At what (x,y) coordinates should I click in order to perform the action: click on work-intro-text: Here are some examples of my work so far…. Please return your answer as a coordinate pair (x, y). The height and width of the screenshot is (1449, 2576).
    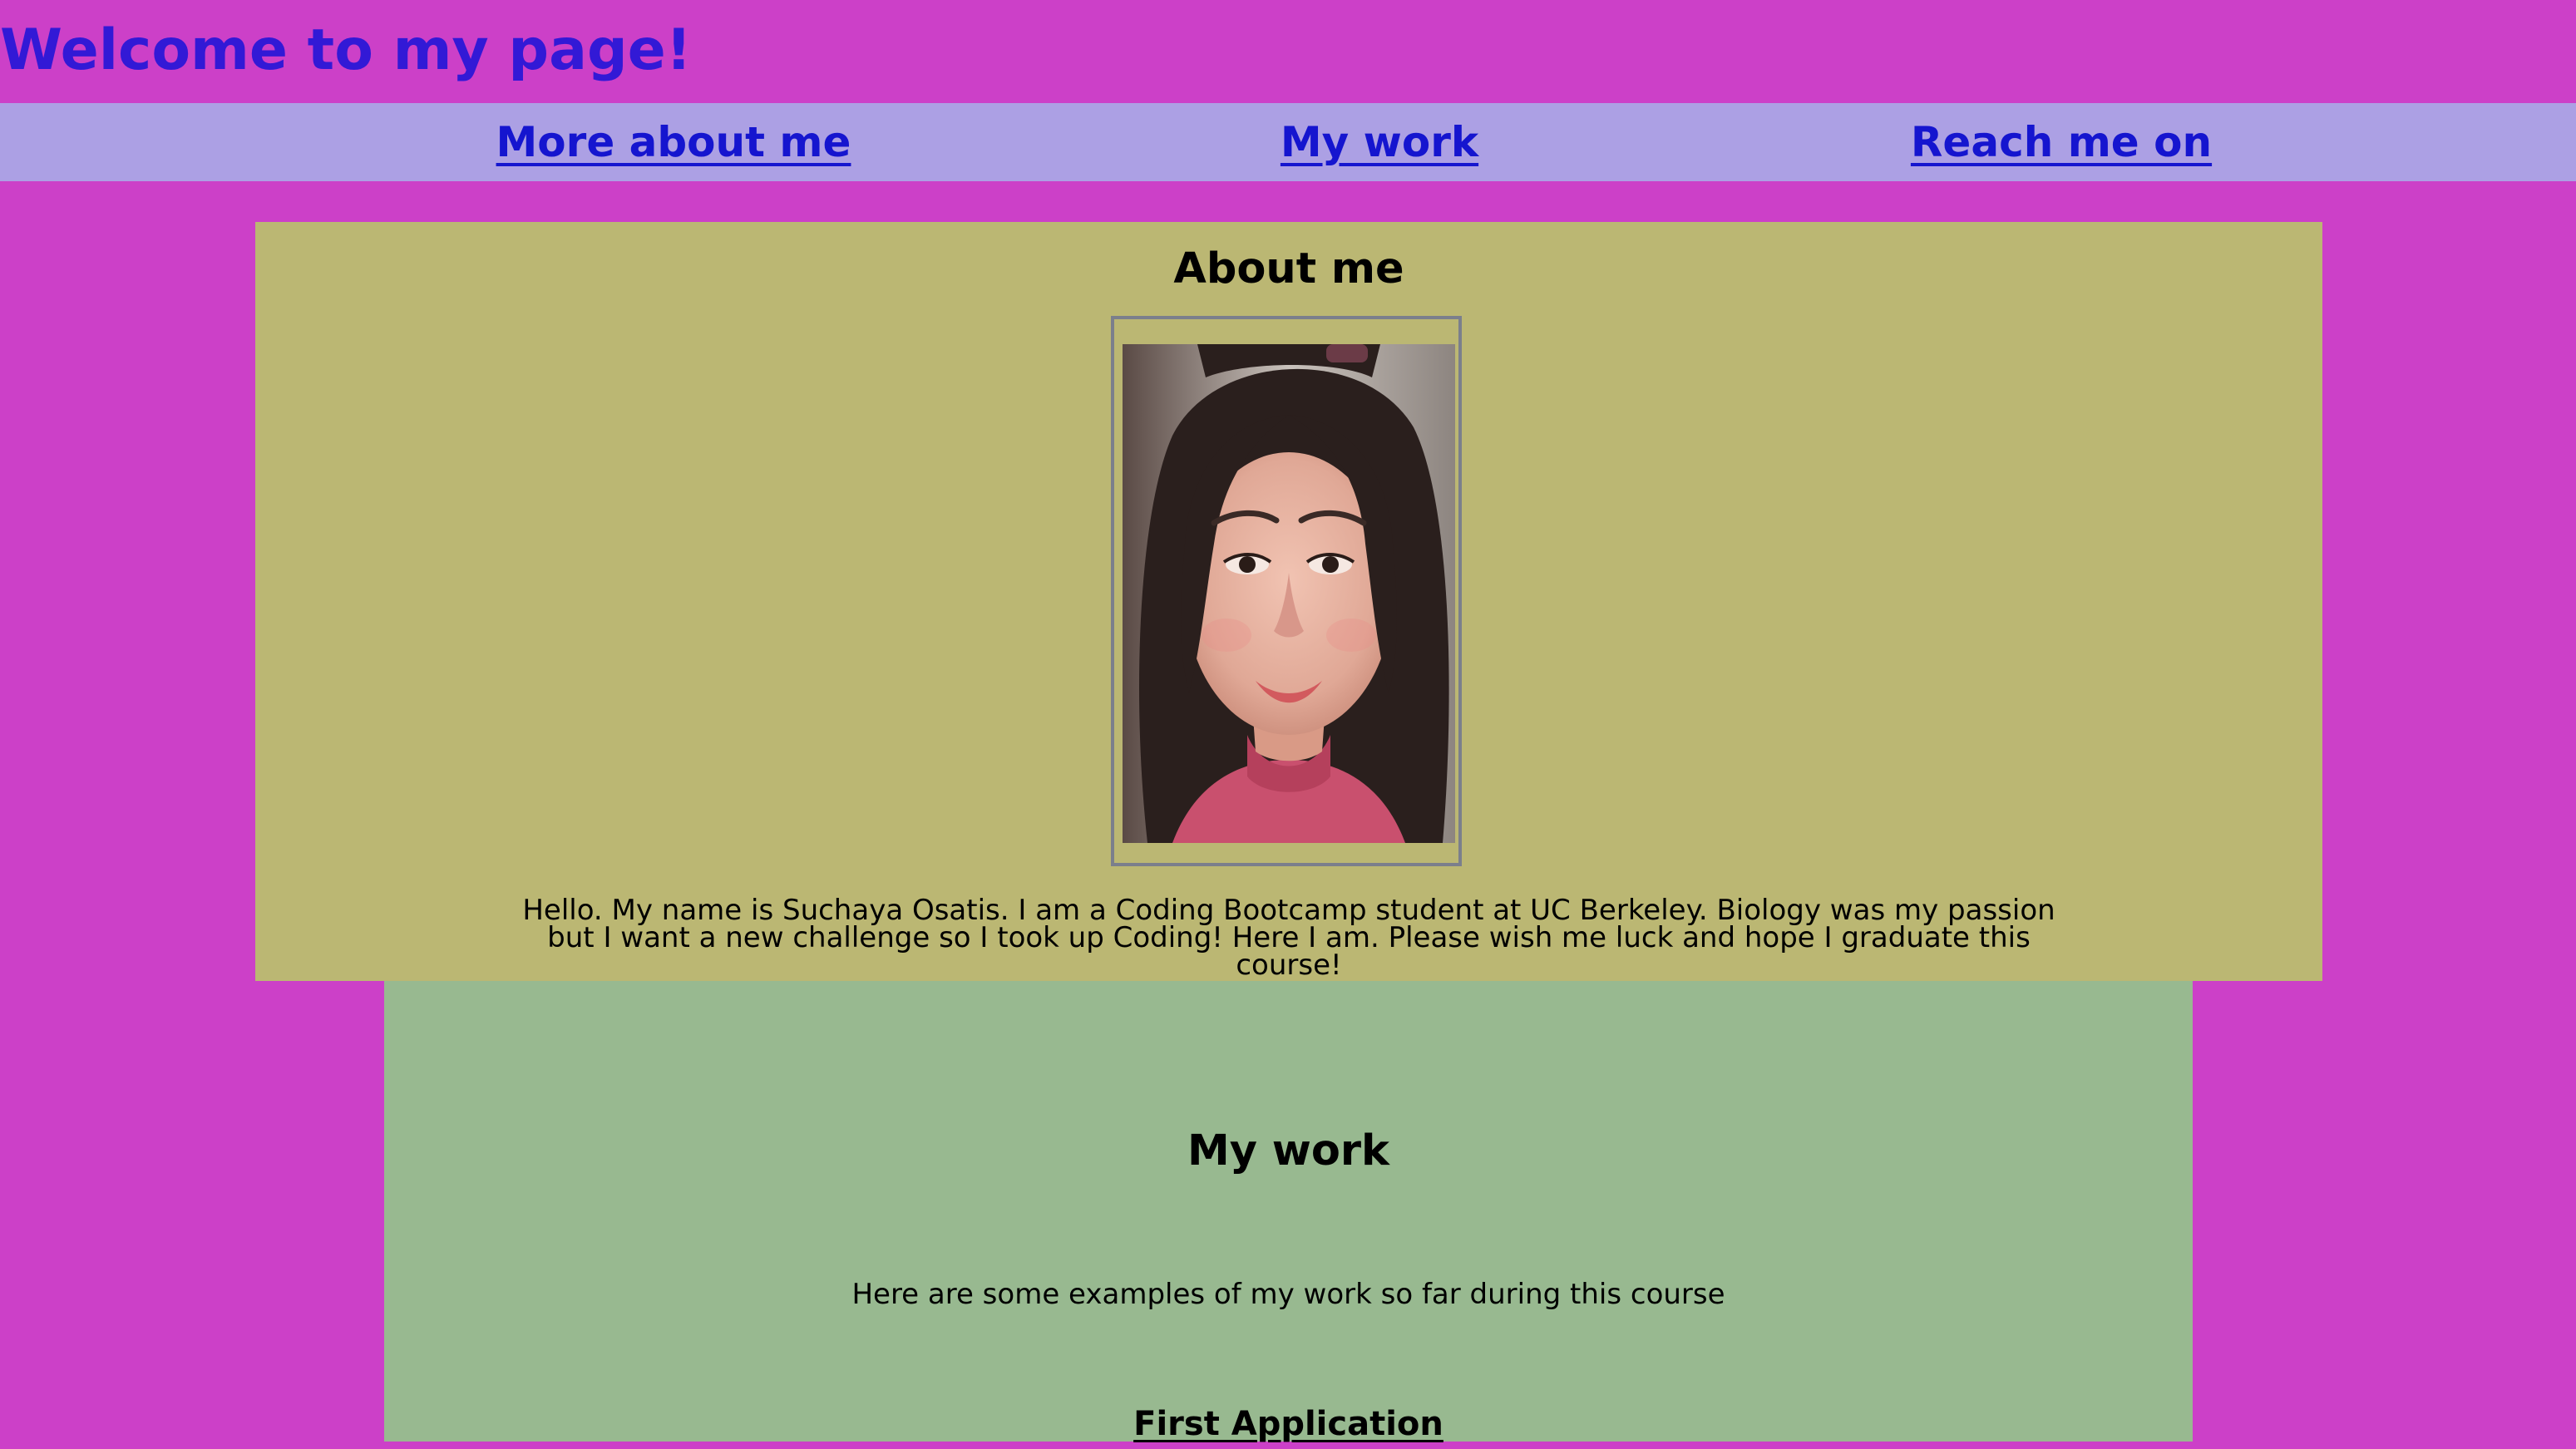
    Looking at the image, I should click on (1288, 1294).